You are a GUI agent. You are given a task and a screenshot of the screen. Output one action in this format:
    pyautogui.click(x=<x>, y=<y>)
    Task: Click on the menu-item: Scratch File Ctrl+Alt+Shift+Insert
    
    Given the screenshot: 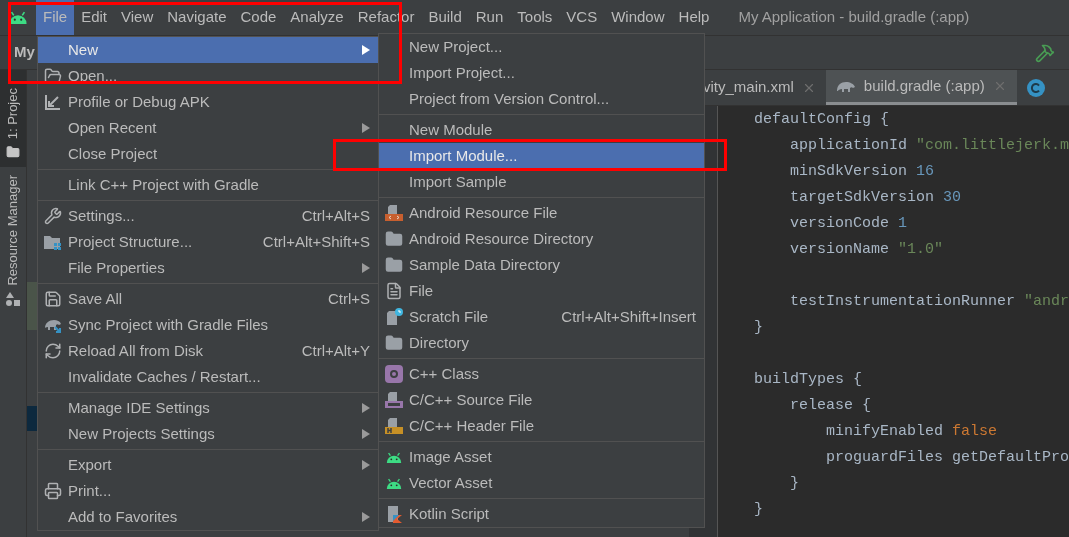 What is the action you would take?
    pyautogui.click(x=541, y=317)
    